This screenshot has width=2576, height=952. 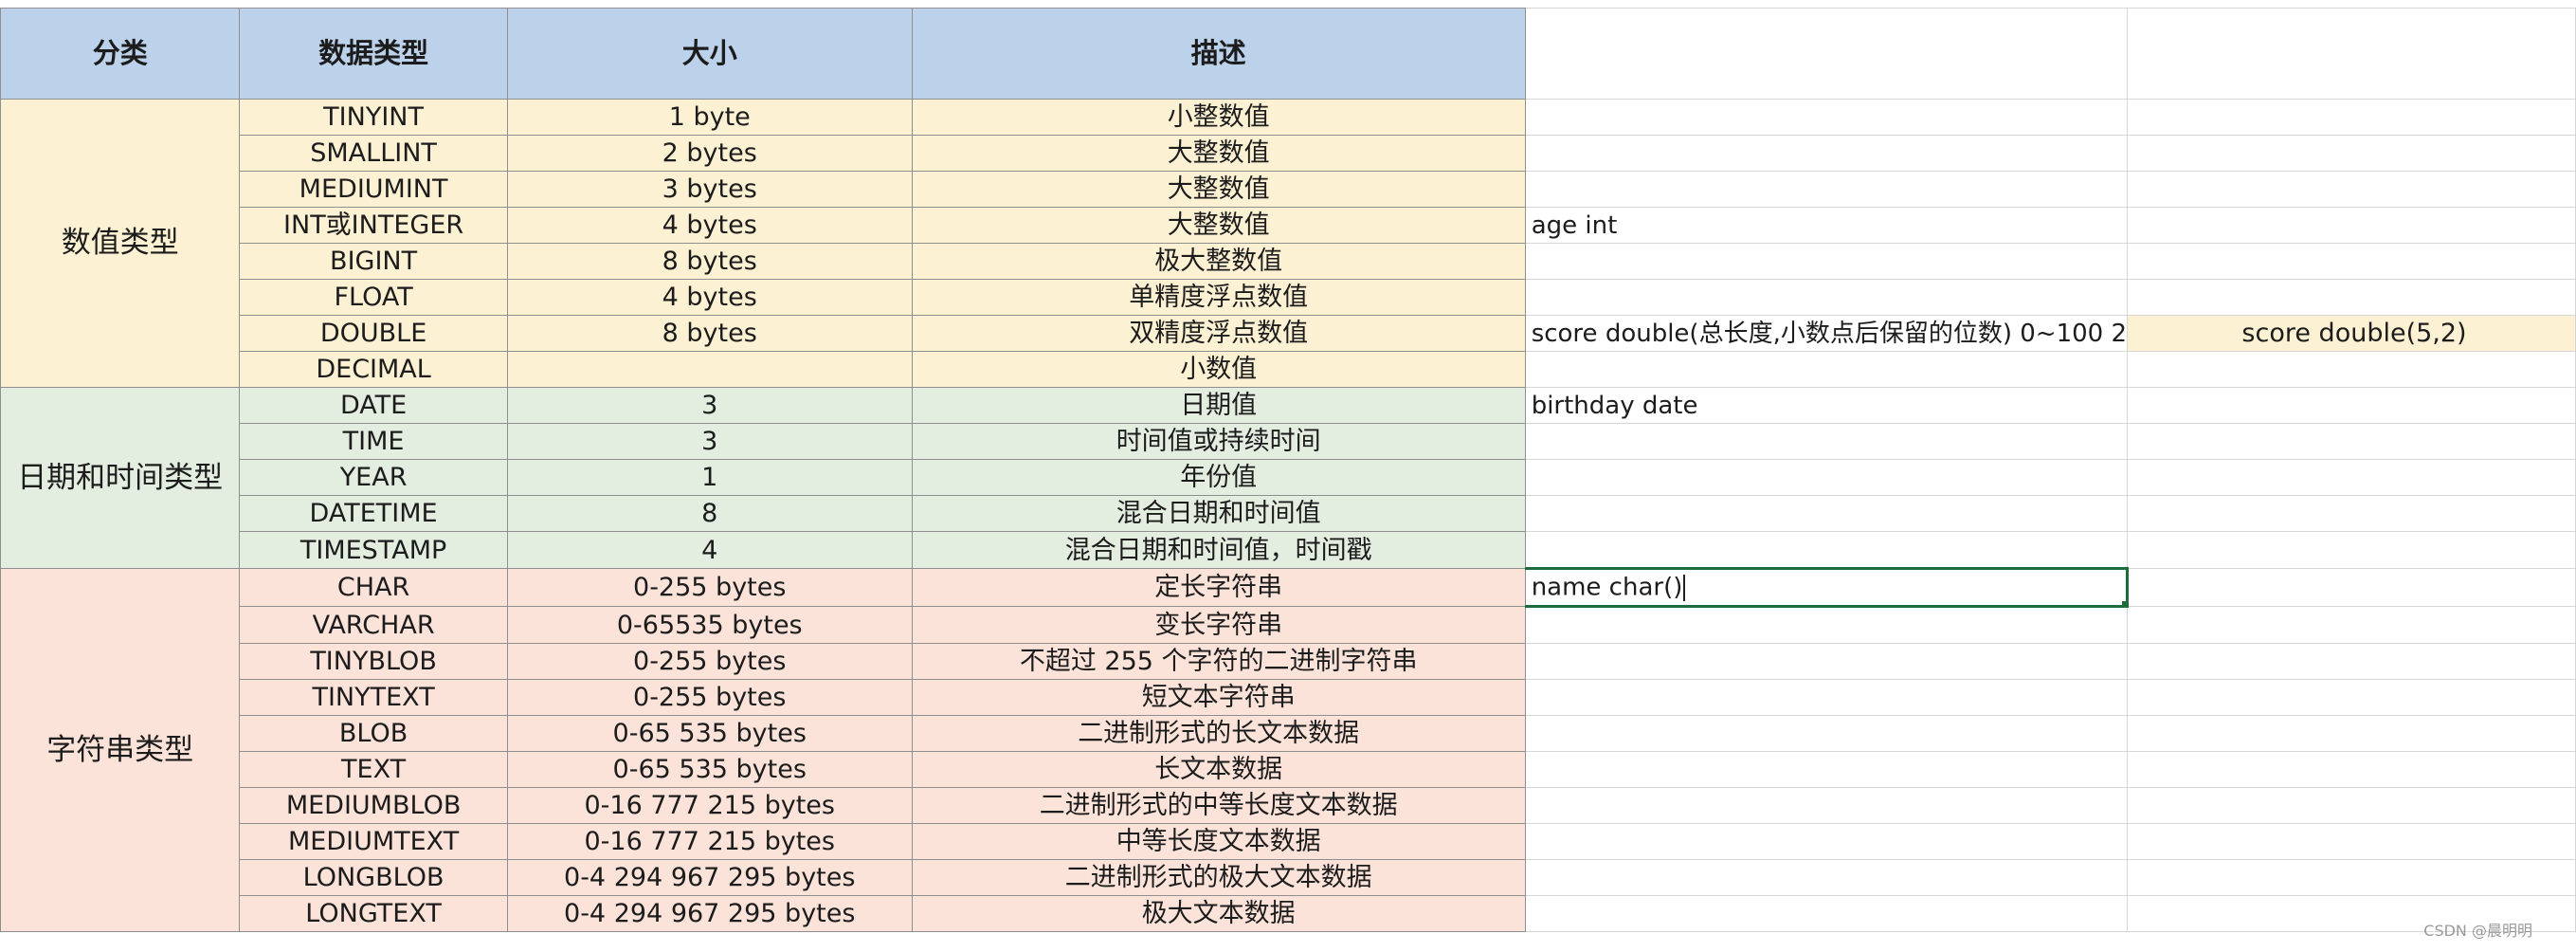 What do you see at coordinates (1218, 697) in the screenshot?
I see `desc-cell: 短文本字符串` at bounding box center [1218, 697].